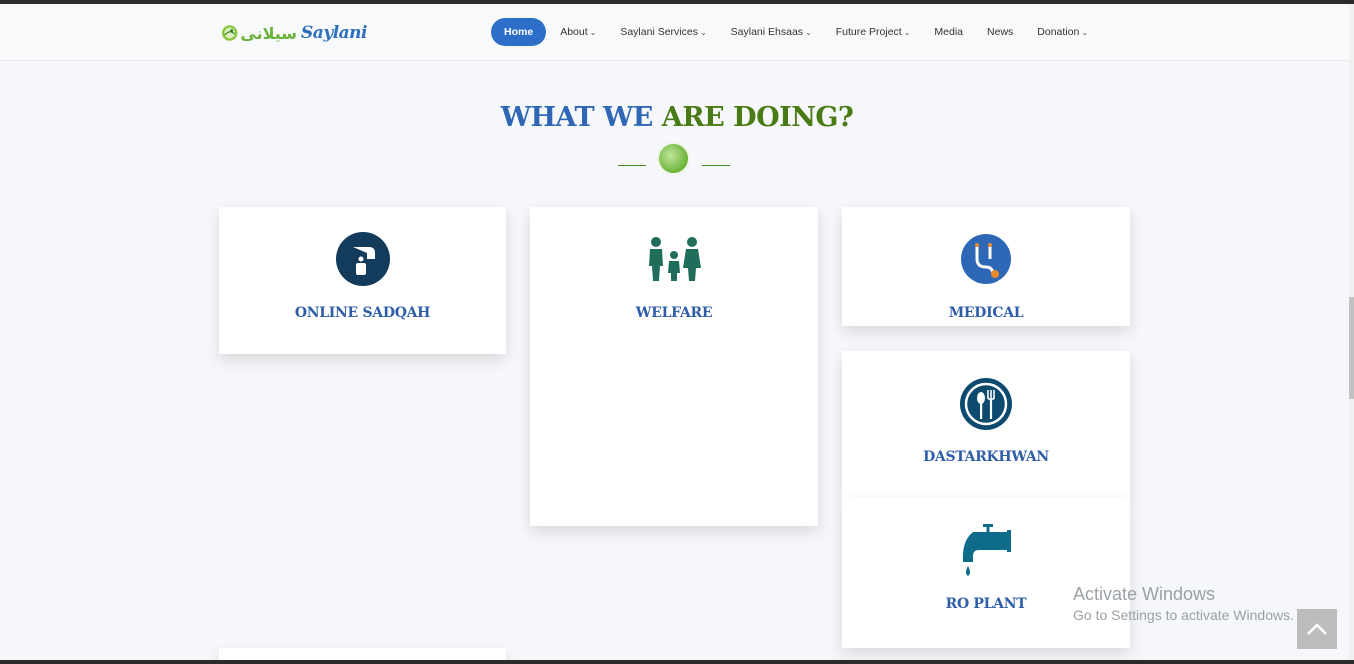 Image resolution: width=1354 pixels, height=664 pixels. Describe the element at coordinates (229, 33) in the screenshot. I see `logo-emblem-icon` at that location.